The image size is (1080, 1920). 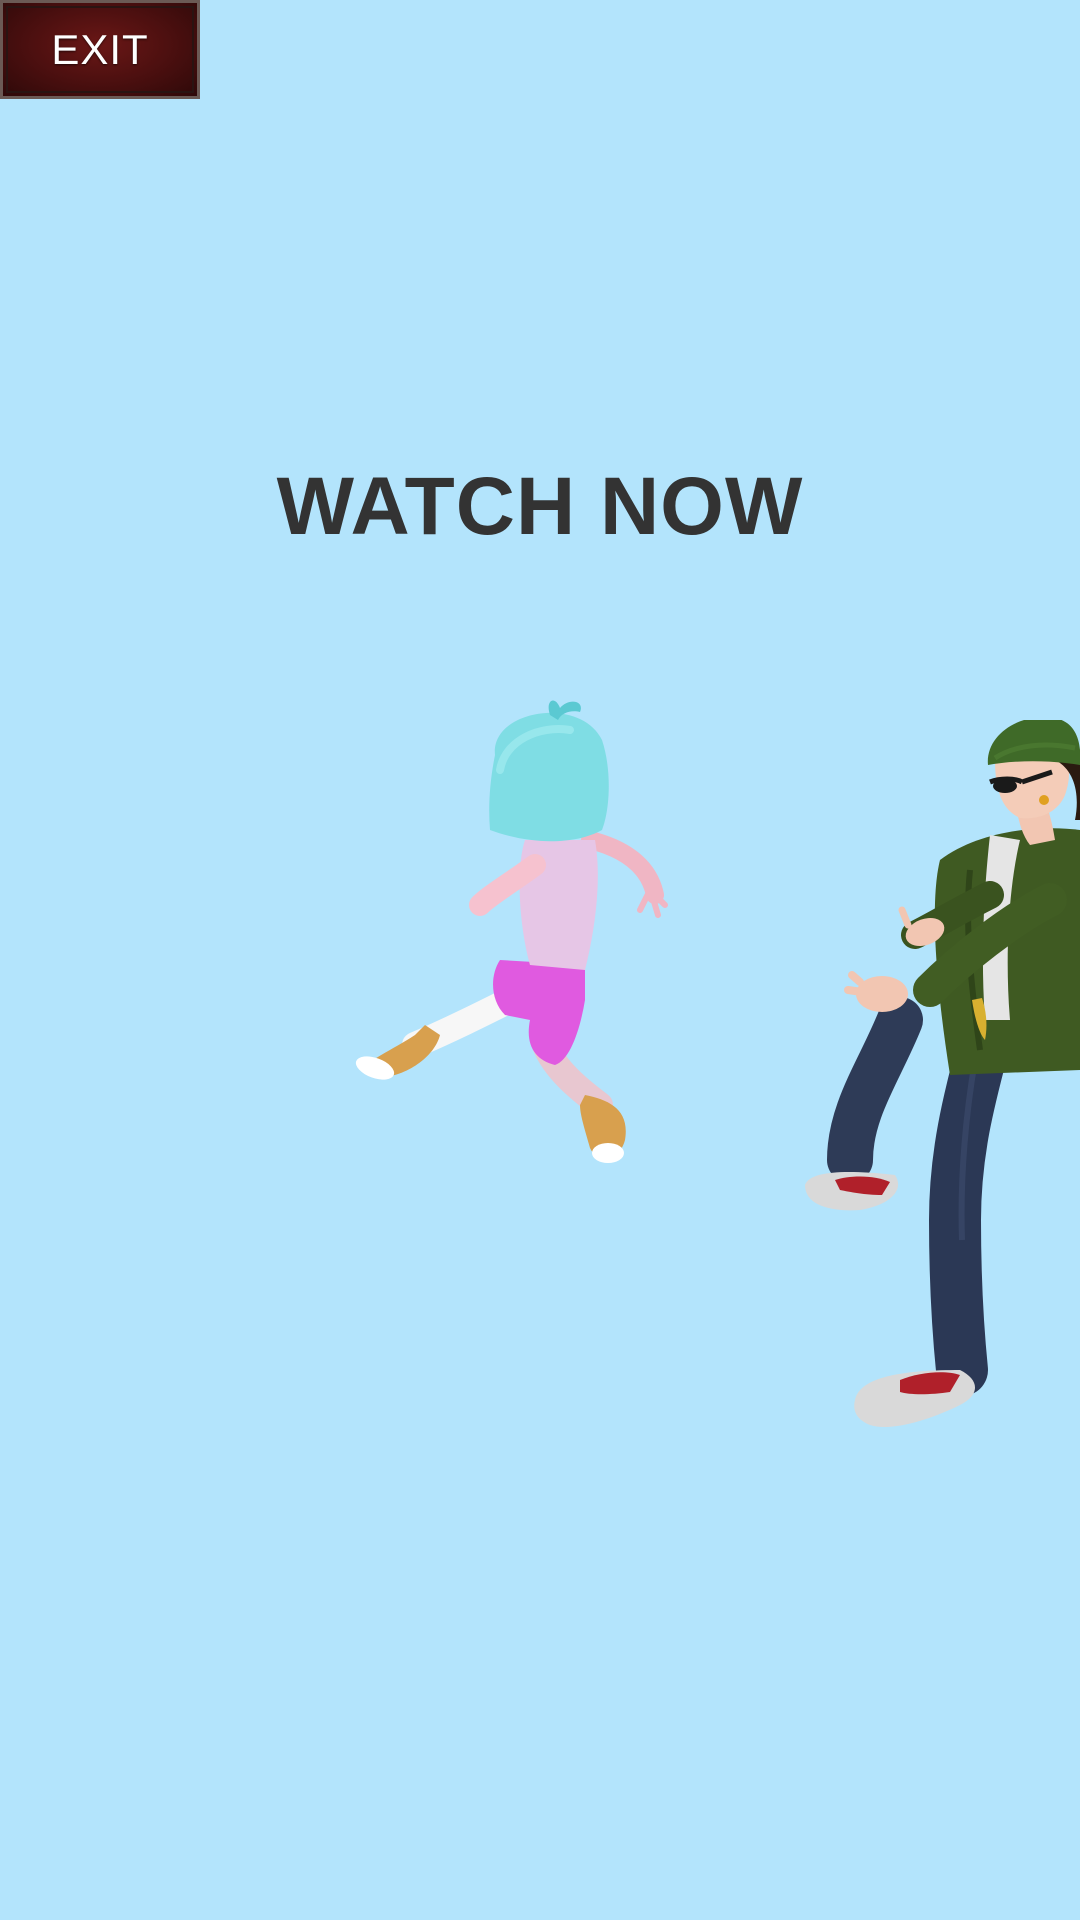 What do you see at coordinates (540, 506) in the screenshot?
I see `watch-now-title: WATCH NOW` at bounding box center [540, 506].